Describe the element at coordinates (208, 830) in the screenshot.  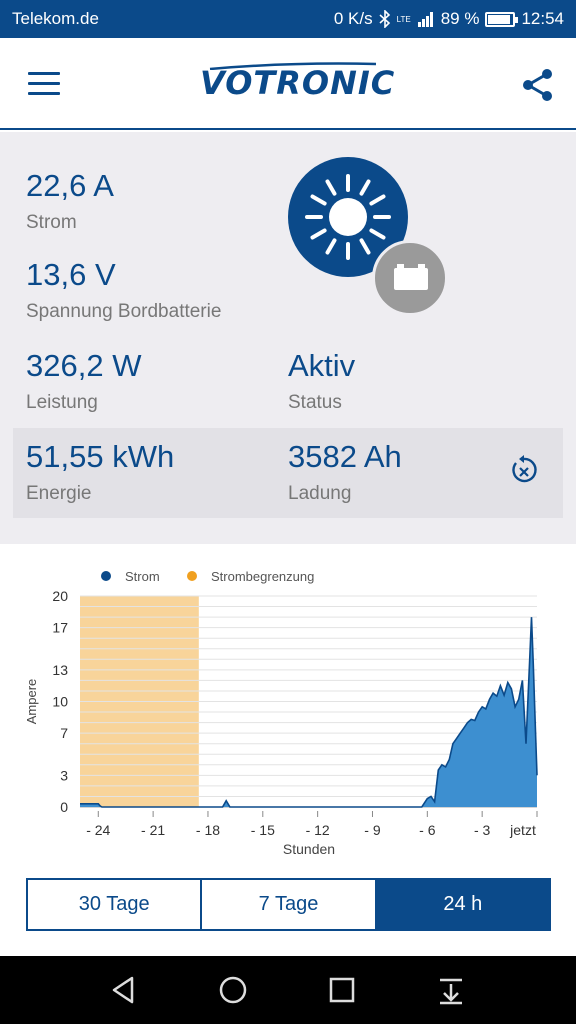
I see `x-tick-label: - 18` at that location.